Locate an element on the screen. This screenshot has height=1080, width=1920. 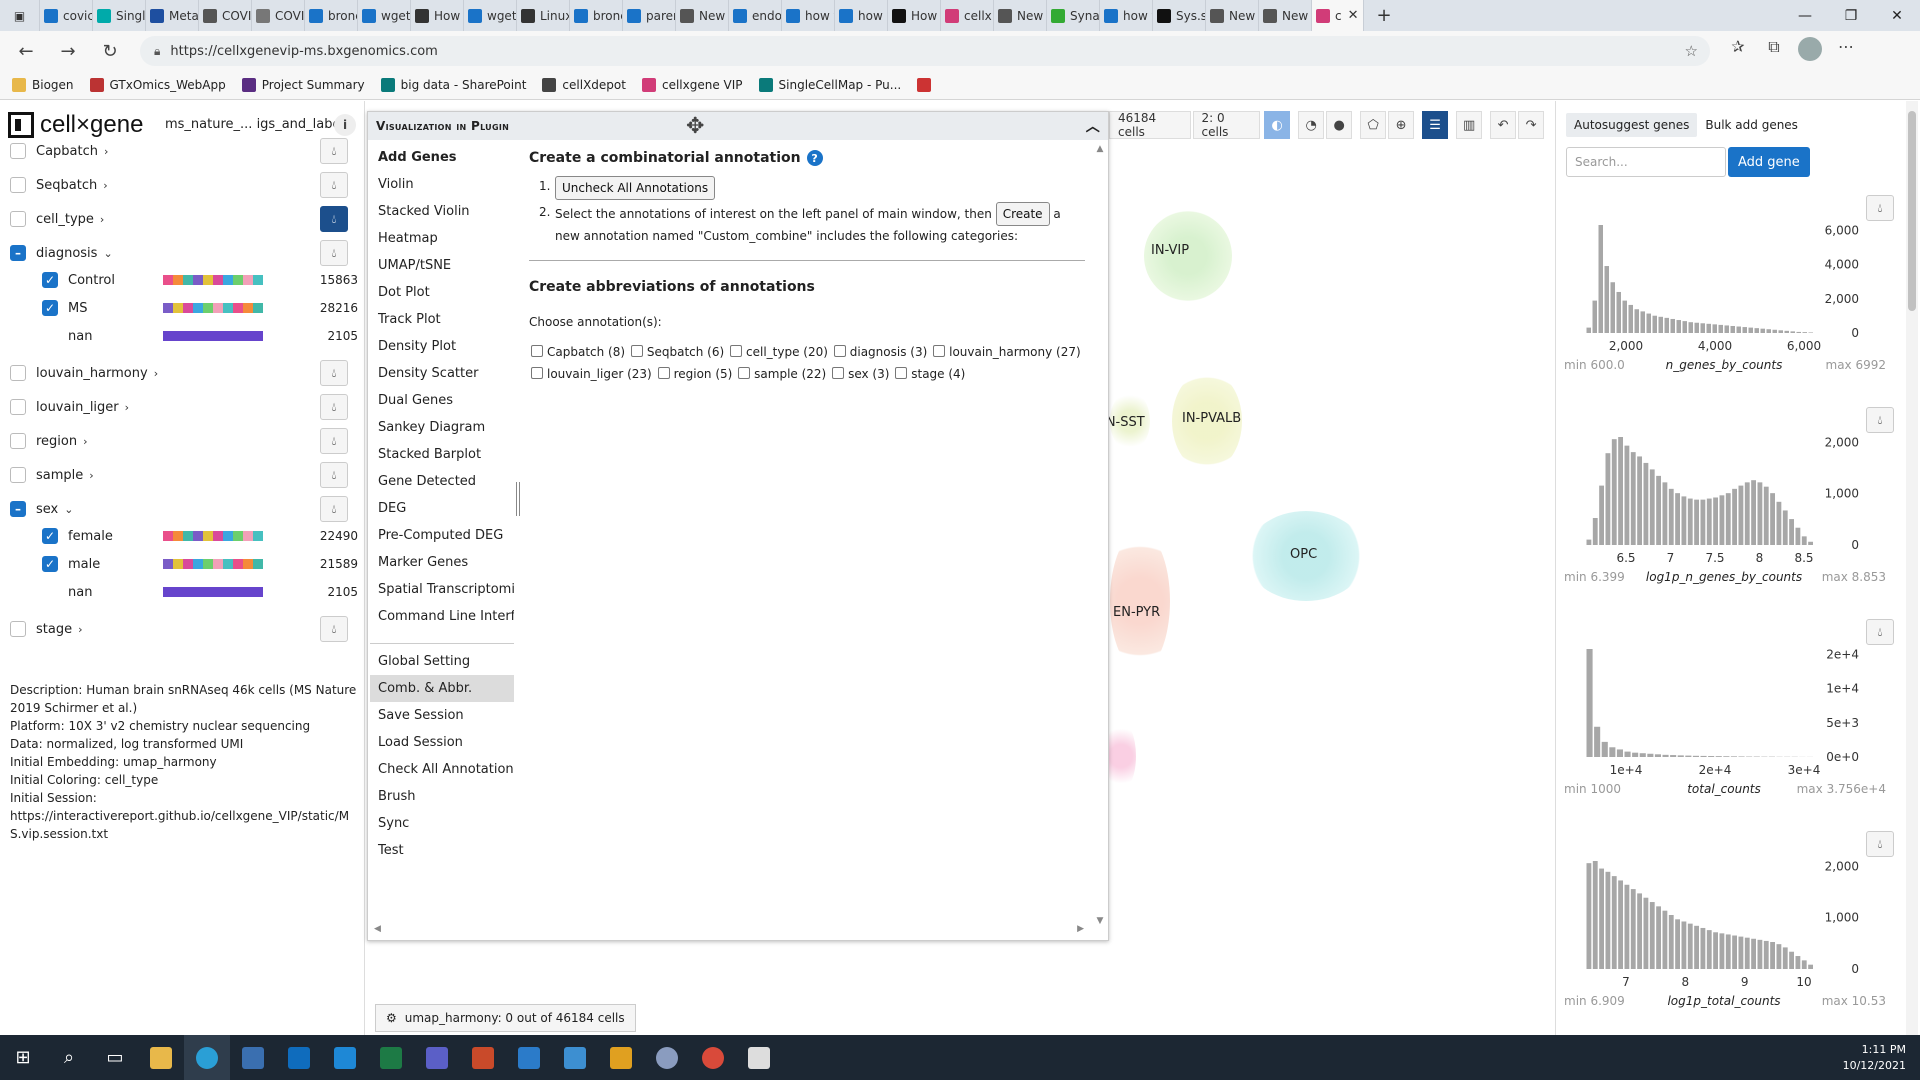
category-Seqbatch: Seqbatch › 💧︎ is located at coordinates (184, 185).